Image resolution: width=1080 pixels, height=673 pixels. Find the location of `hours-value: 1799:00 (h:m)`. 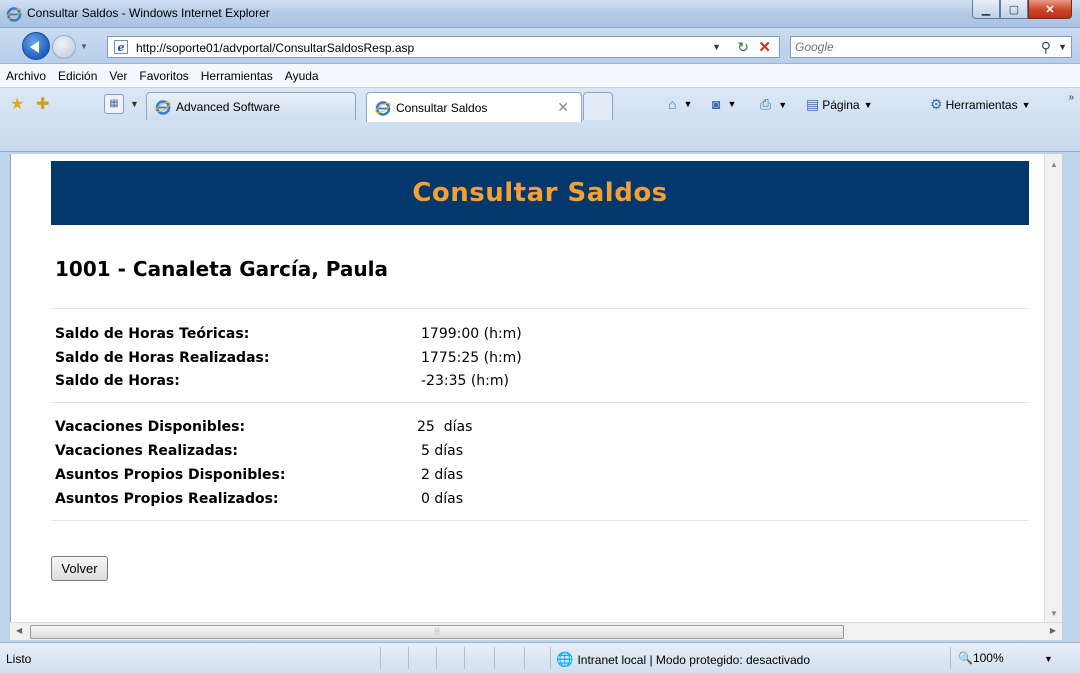

hours-value: 1799:00 (h:m) is located at coordinates (471, 334).